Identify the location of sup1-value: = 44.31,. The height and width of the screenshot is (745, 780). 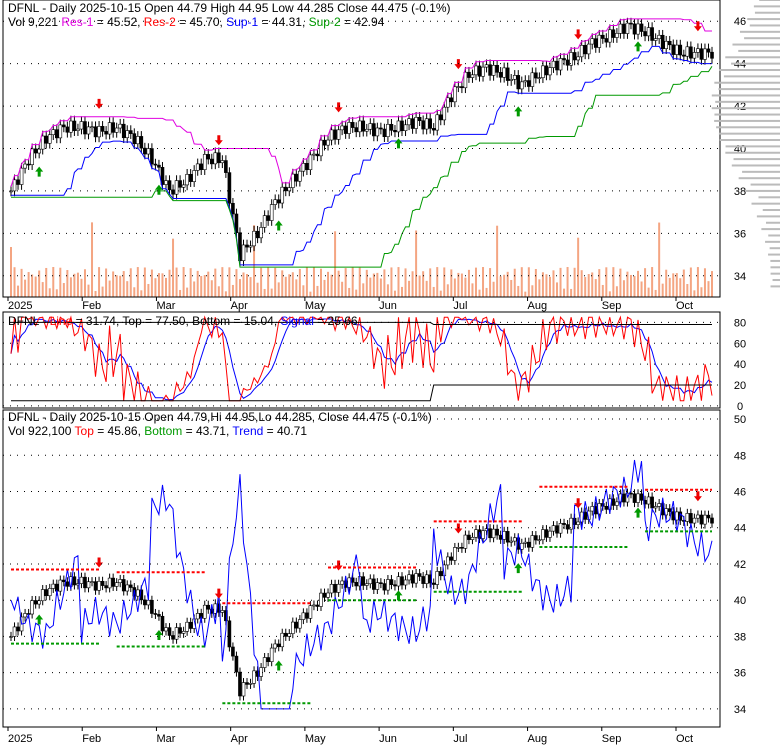
(282, 22).